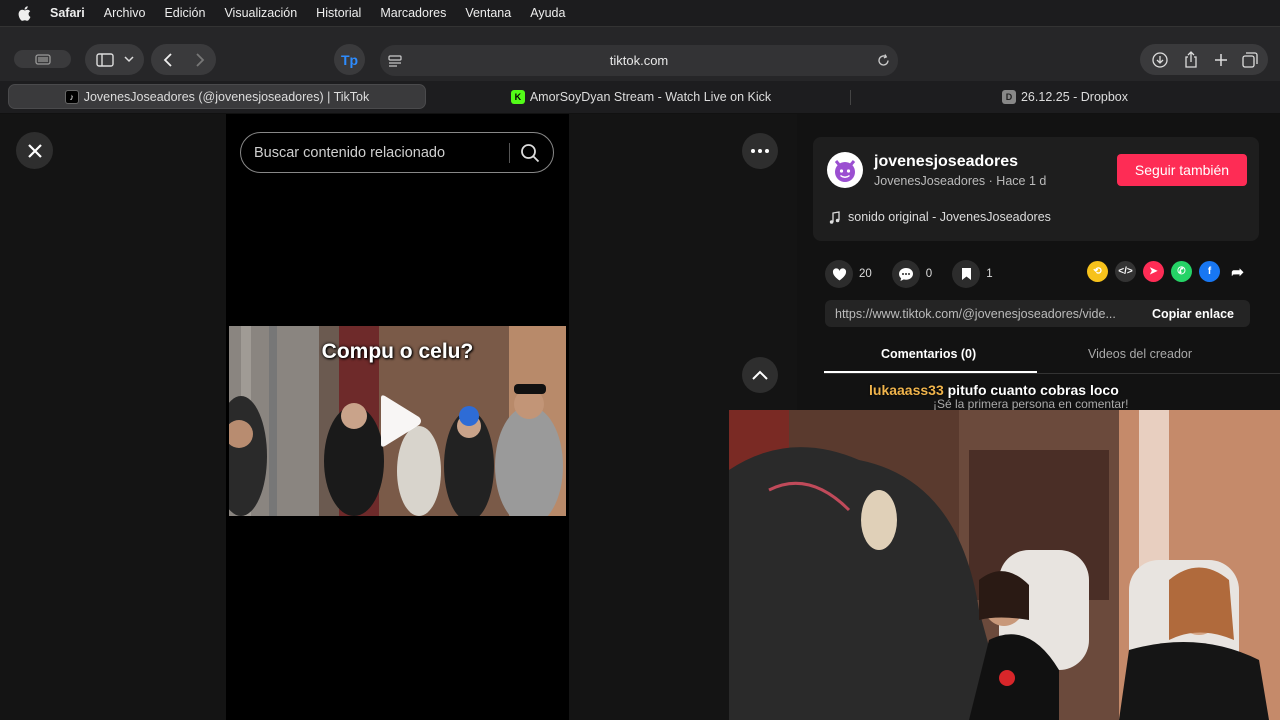 This screenshot has width=1280, height=720. What do you see at coordinates (850, 97) in the screenshot?
I see `tab-divider` at bounding box center [850, 97].